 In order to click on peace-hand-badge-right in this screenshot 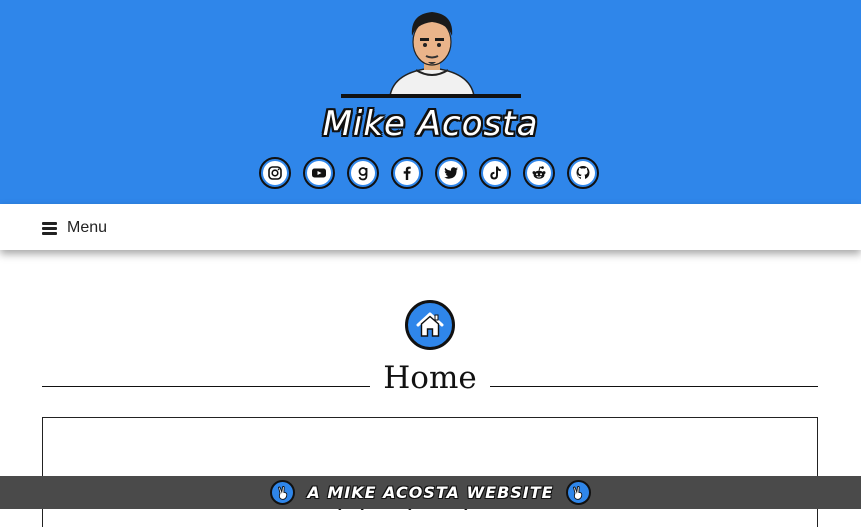, I will do `click(578, 492)`.